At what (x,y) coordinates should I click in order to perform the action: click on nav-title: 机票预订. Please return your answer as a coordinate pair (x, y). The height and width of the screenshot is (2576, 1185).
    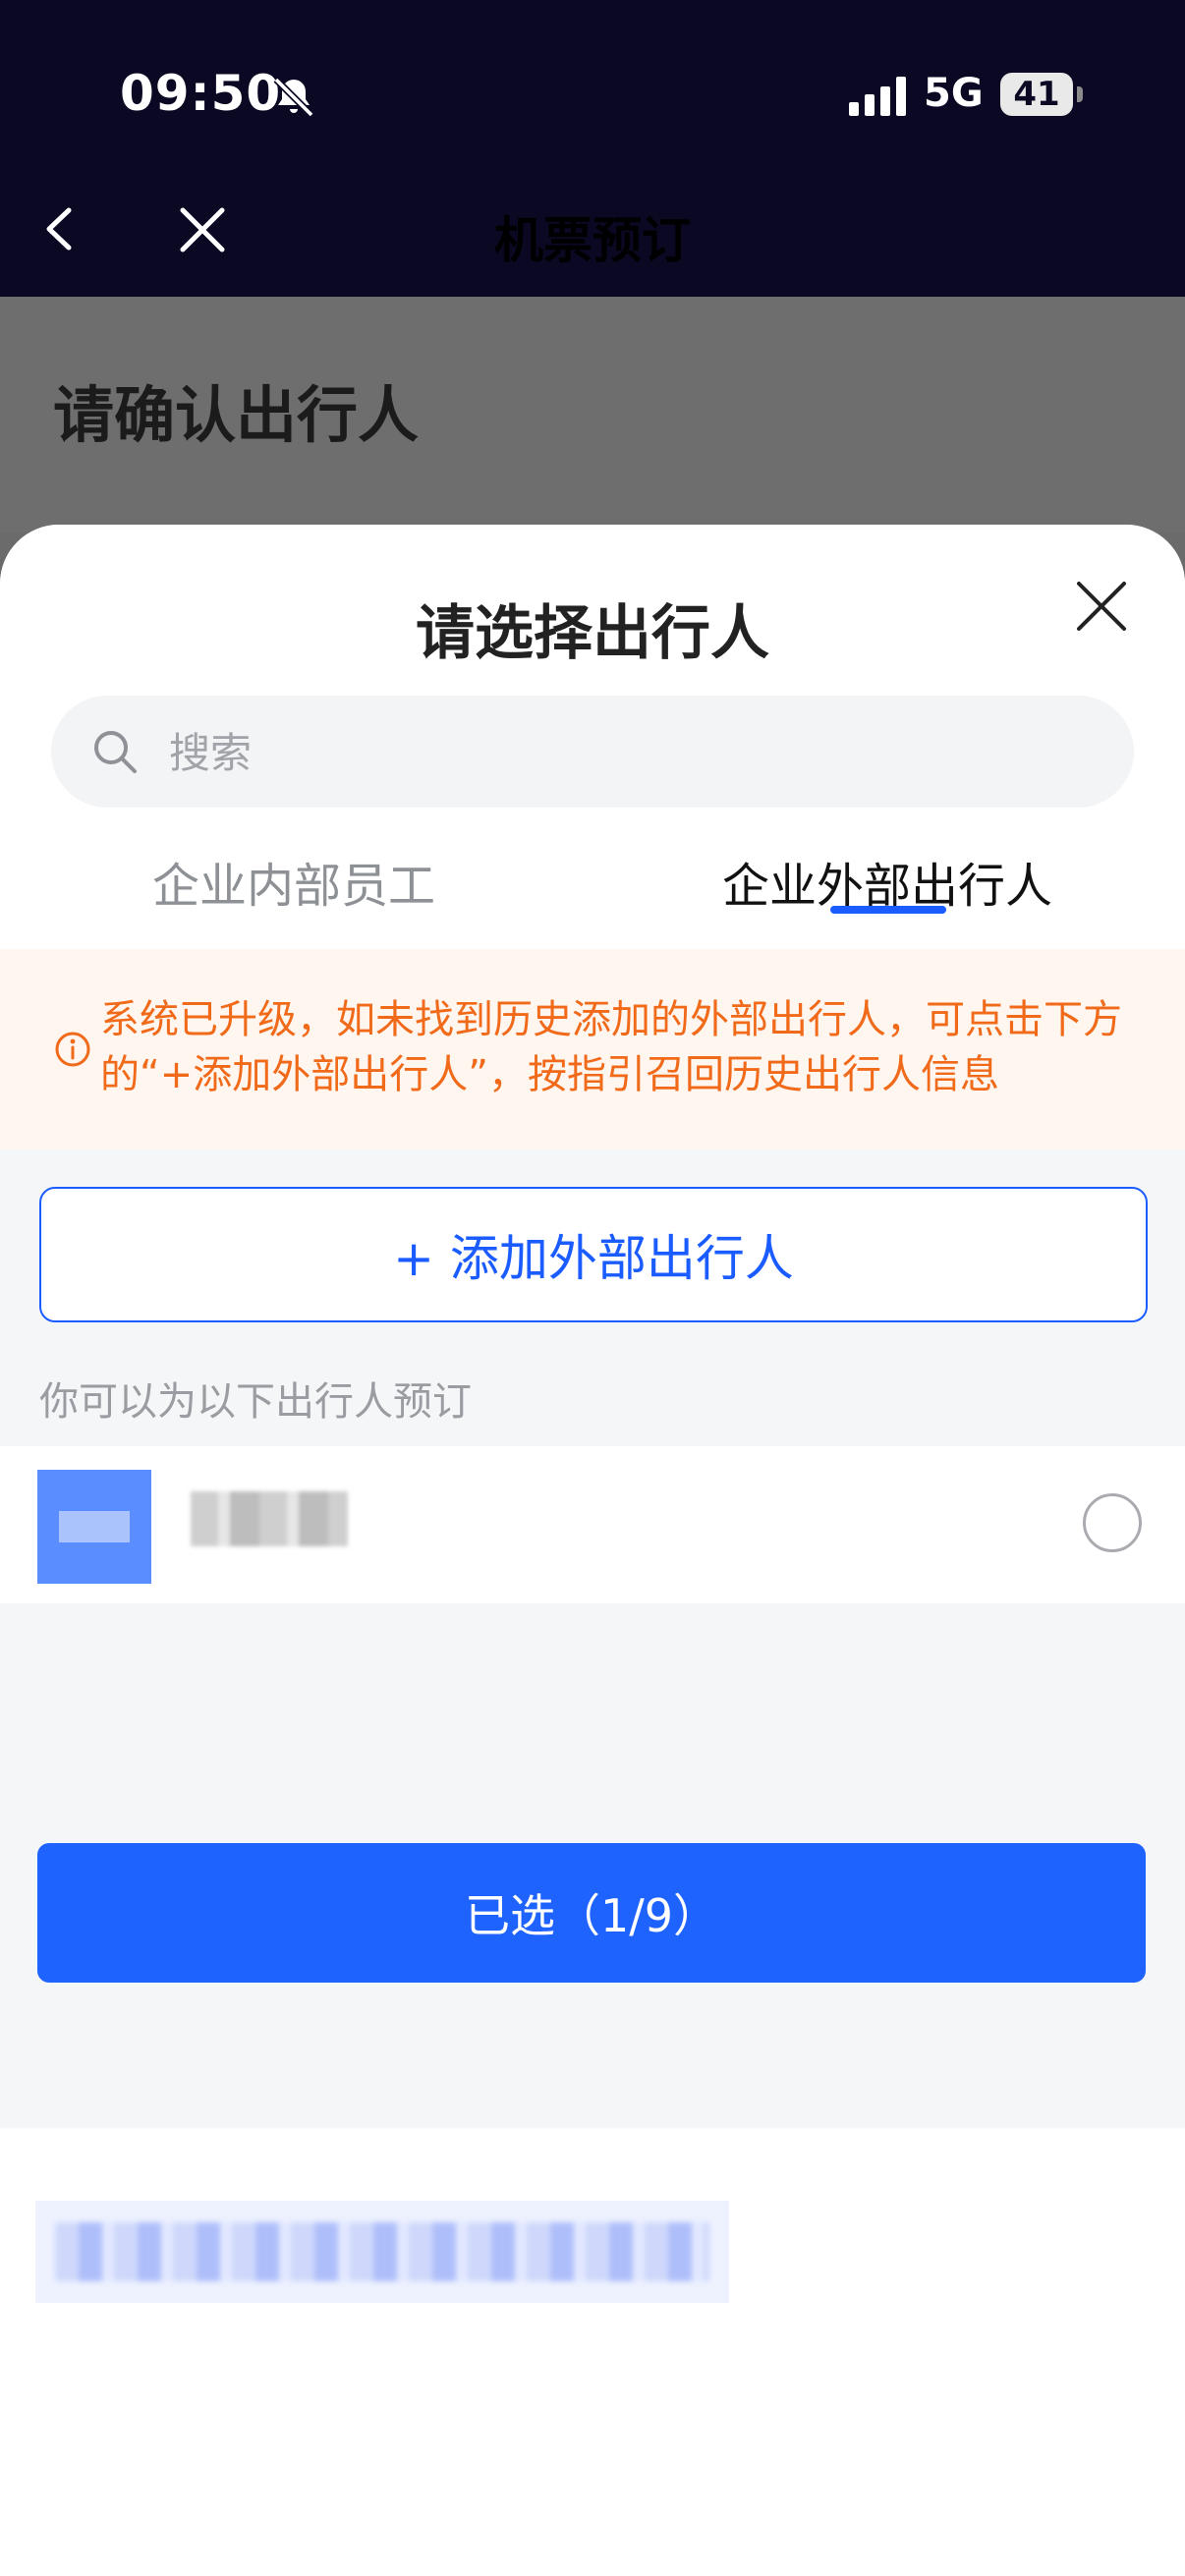
    Looking at the image, I should click on (592, 240).